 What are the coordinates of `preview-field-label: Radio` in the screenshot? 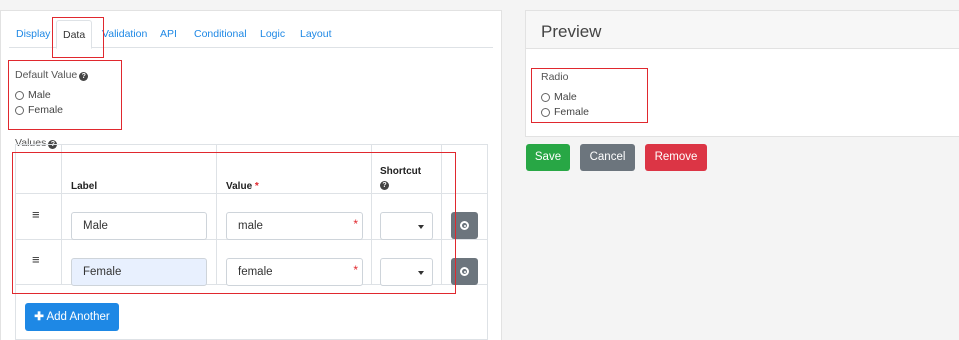 It's located at (555, 77).